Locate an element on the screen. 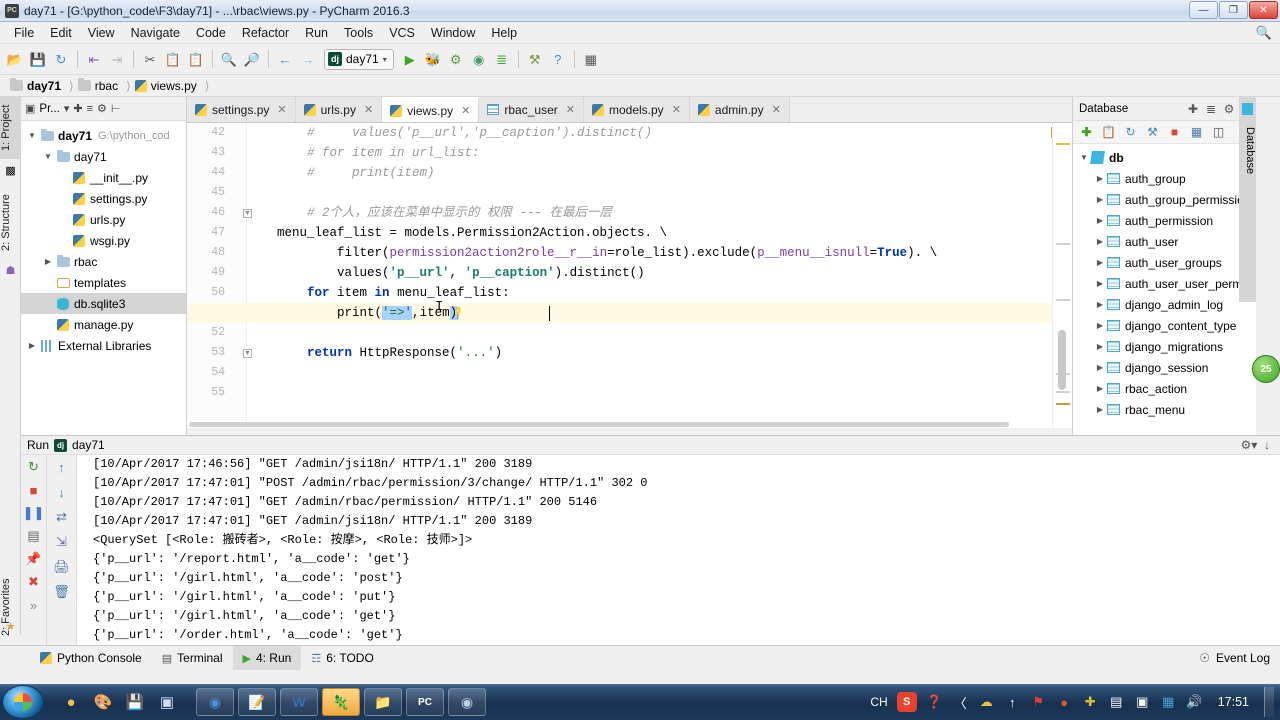  database-table-row: ▶ rbac_menu is located at coordinates (1164, 409).